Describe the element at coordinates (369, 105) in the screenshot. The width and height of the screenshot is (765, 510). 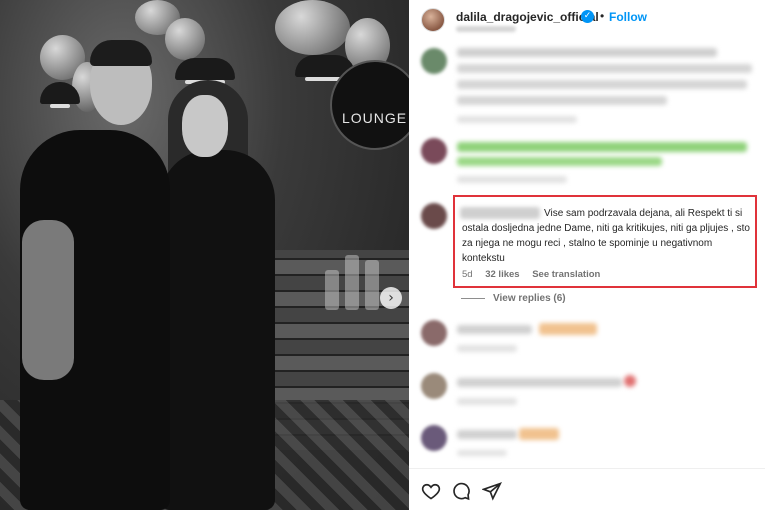
I see `lounge-sign: LOUNGE` at that location.